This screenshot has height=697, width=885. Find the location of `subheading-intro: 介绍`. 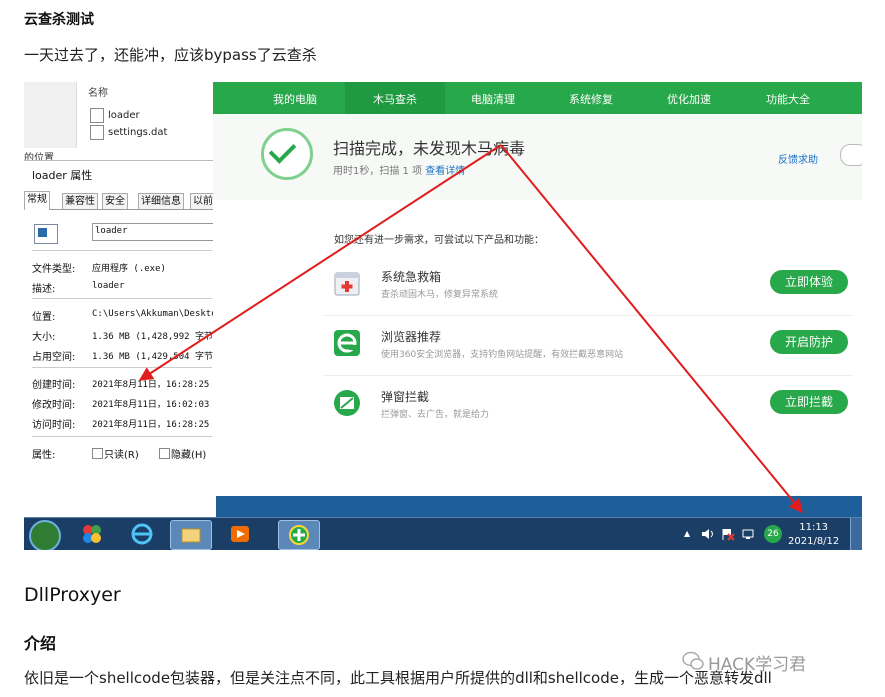

subheading-intro: 介绍 is located at coordinates (40, 643).